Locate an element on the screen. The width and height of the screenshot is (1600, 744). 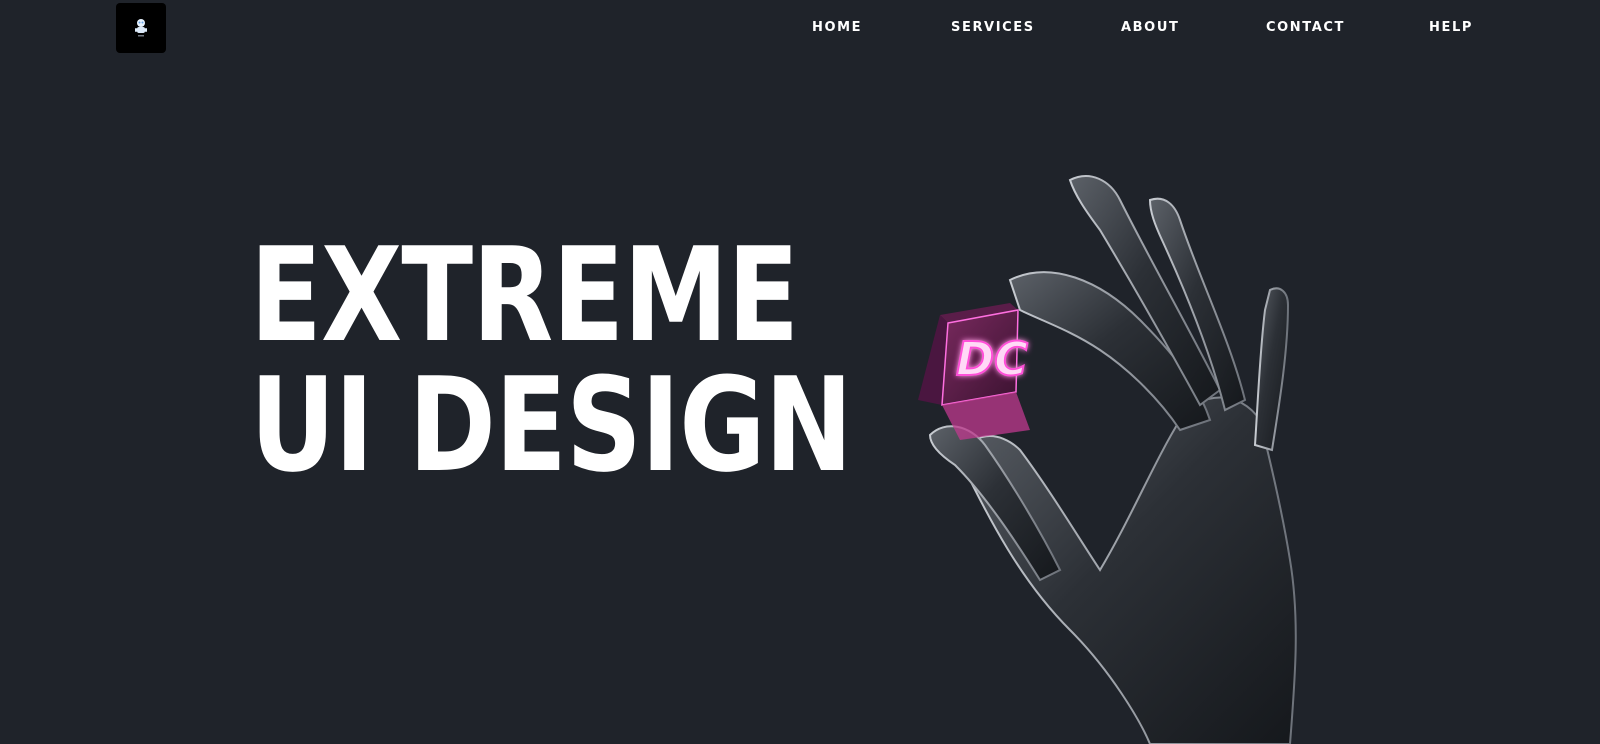
hero-title: EXTREME UI DESIGN is located at coordinates (551, 360).